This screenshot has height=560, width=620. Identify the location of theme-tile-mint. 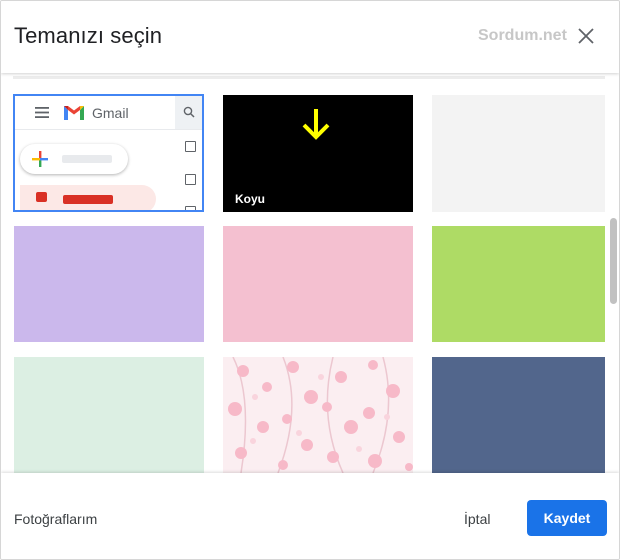
(109, 415).